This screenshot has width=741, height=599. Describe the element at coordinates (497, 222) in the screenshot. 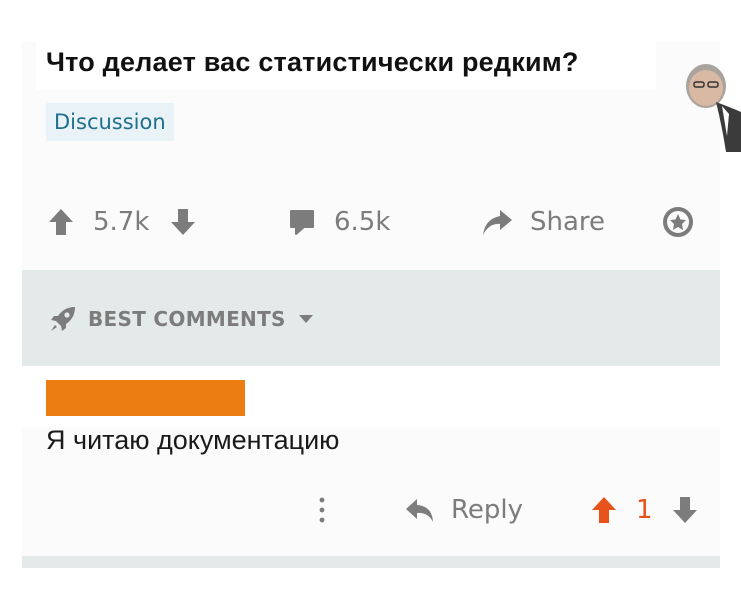

I see `share-arrow-icon` at that location.